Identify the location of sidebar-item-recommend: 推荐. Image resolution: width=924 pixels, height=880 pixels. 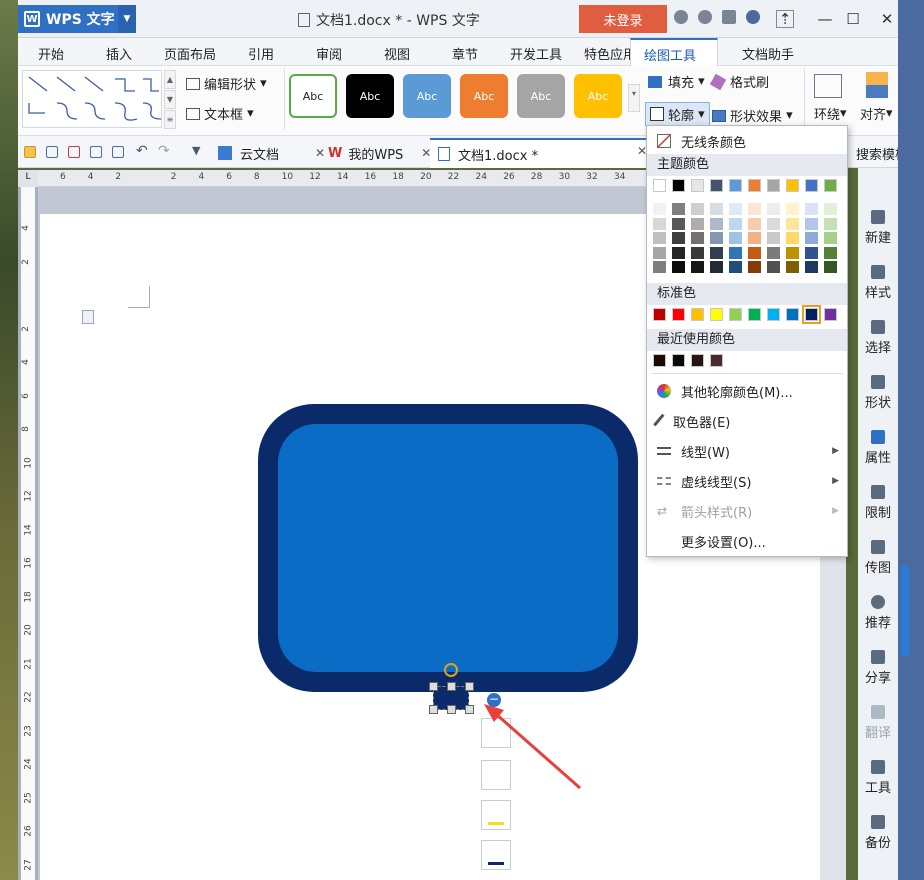
(878, 613).